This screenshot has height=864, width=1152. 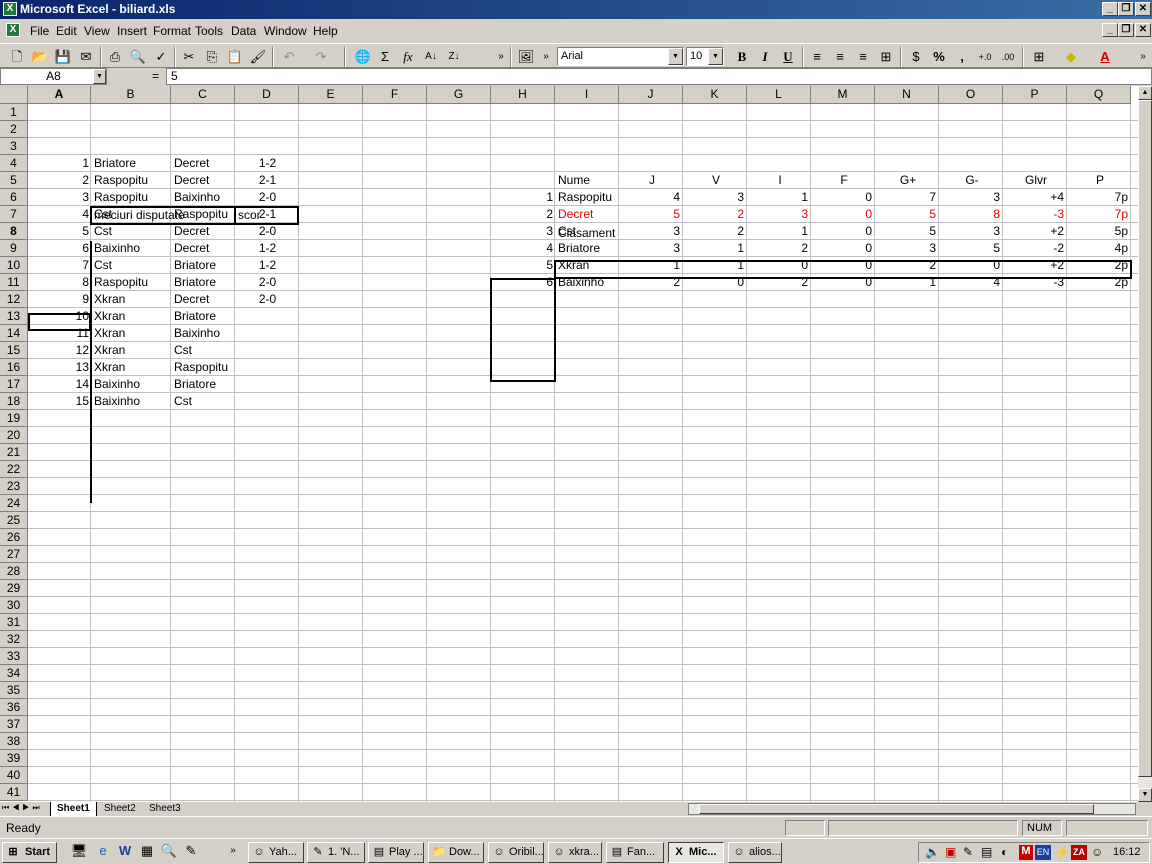 I want to click on row-header-41: 41, so click(x=14, y=792).